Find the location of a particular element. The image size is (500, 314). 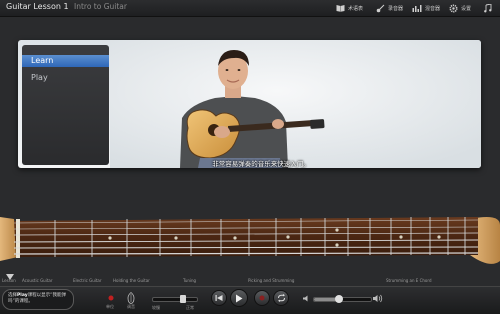

tuner-label: 调音 is located at coordinates (131, 306).